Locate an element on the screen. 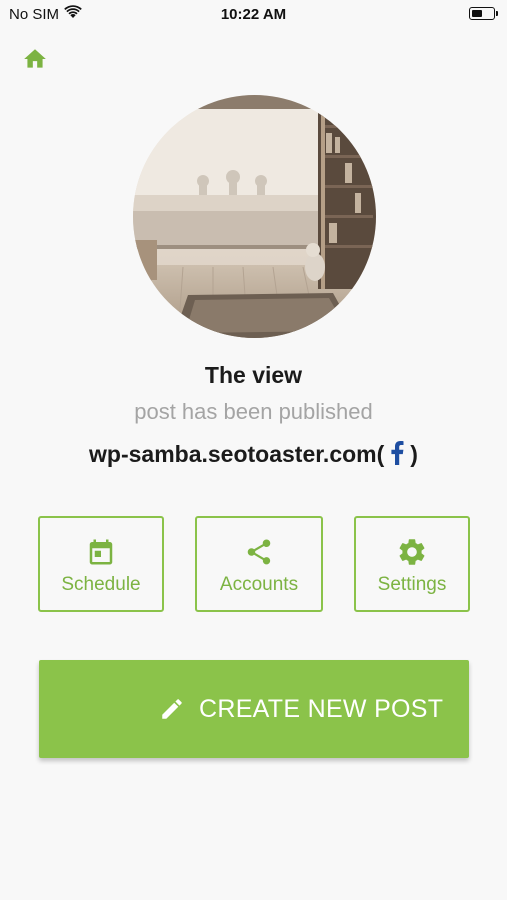 This screenshot has width=507, height=900. settings-button: Settings is located at coordinates (412, 564).